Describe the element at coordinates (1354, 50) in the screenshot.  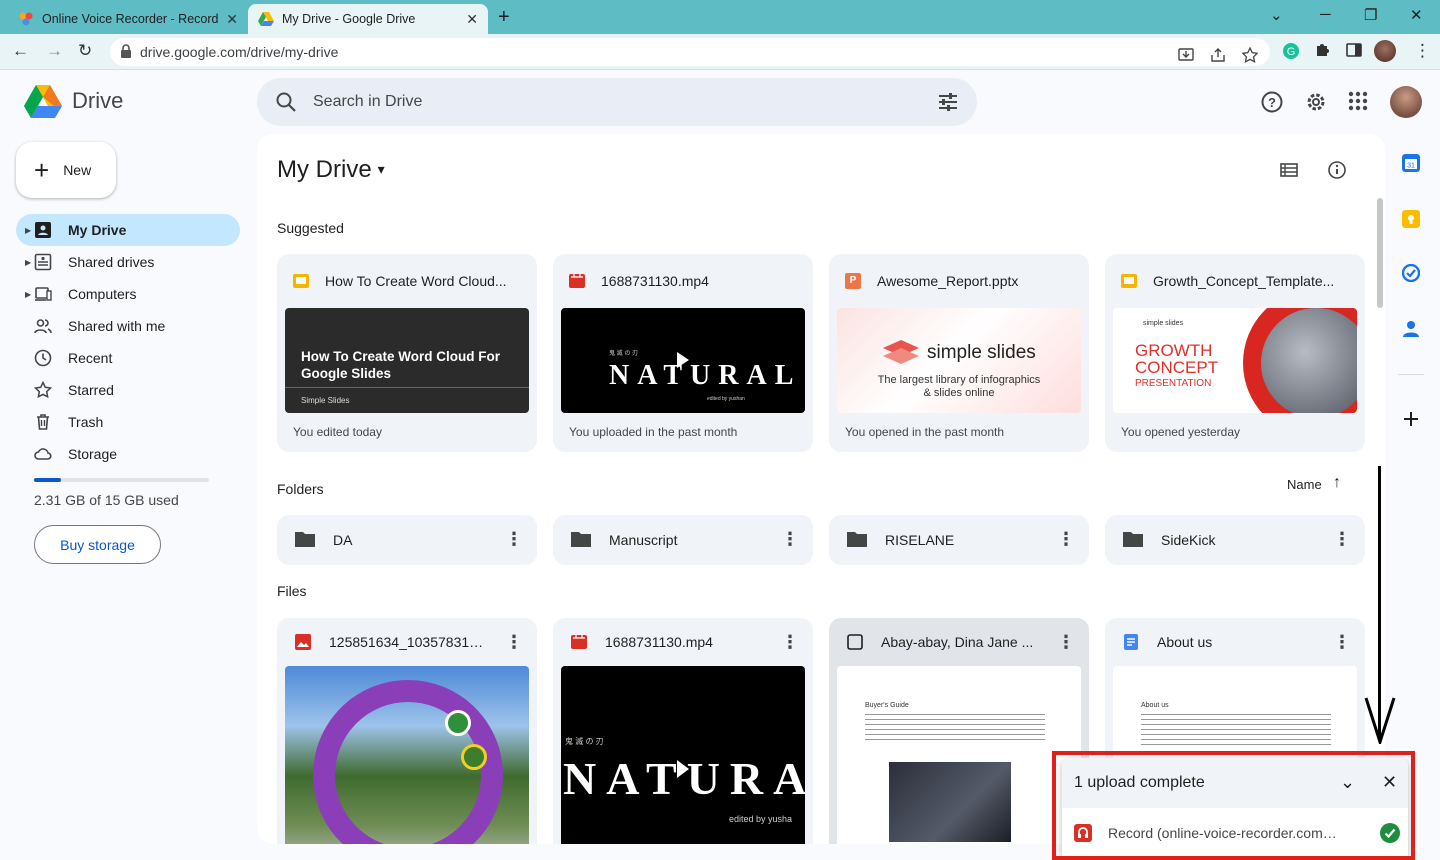
I see `side-panel-icon` at that location.